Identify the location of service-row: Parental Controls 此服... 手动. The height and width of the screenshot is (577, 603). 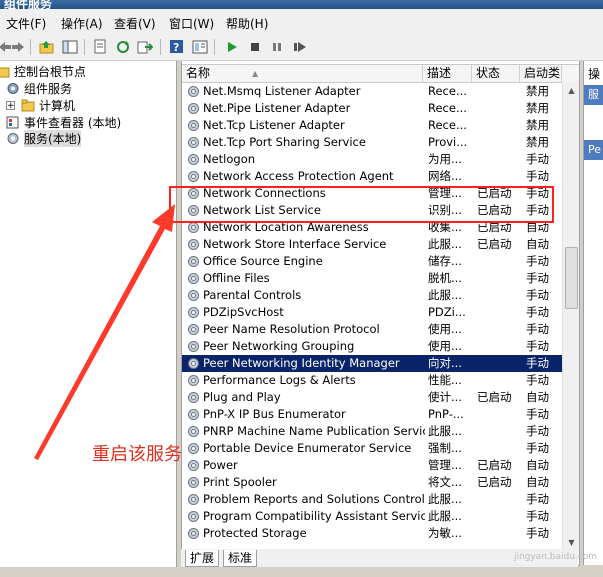
(372, 295).